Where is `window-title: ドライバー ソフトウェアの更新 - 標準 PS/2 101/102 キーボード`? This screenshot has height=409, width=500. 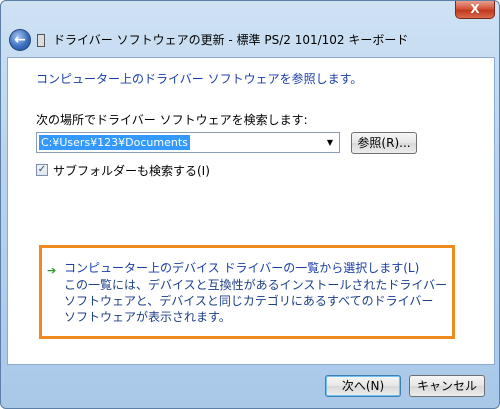 window-title: ドライバー ソフトウェアの更新 - 標準 PS/2 101/102 キーボード is located at coordinates (231, 40).